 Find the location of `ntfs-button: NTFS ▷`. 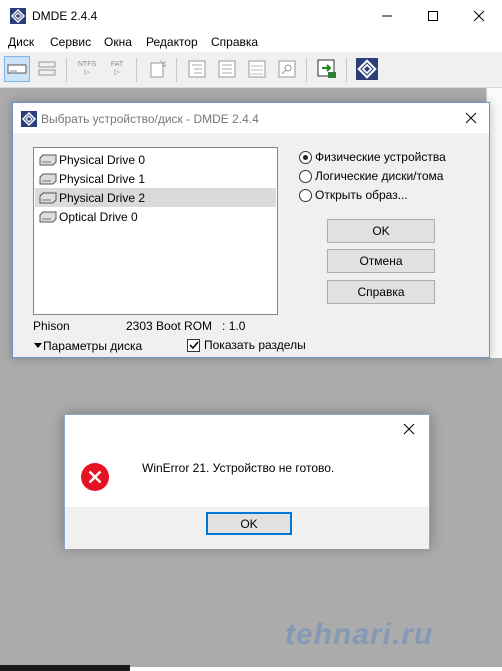

ntfs-button: NTFS ▷ is located at coordinates (87, 69).